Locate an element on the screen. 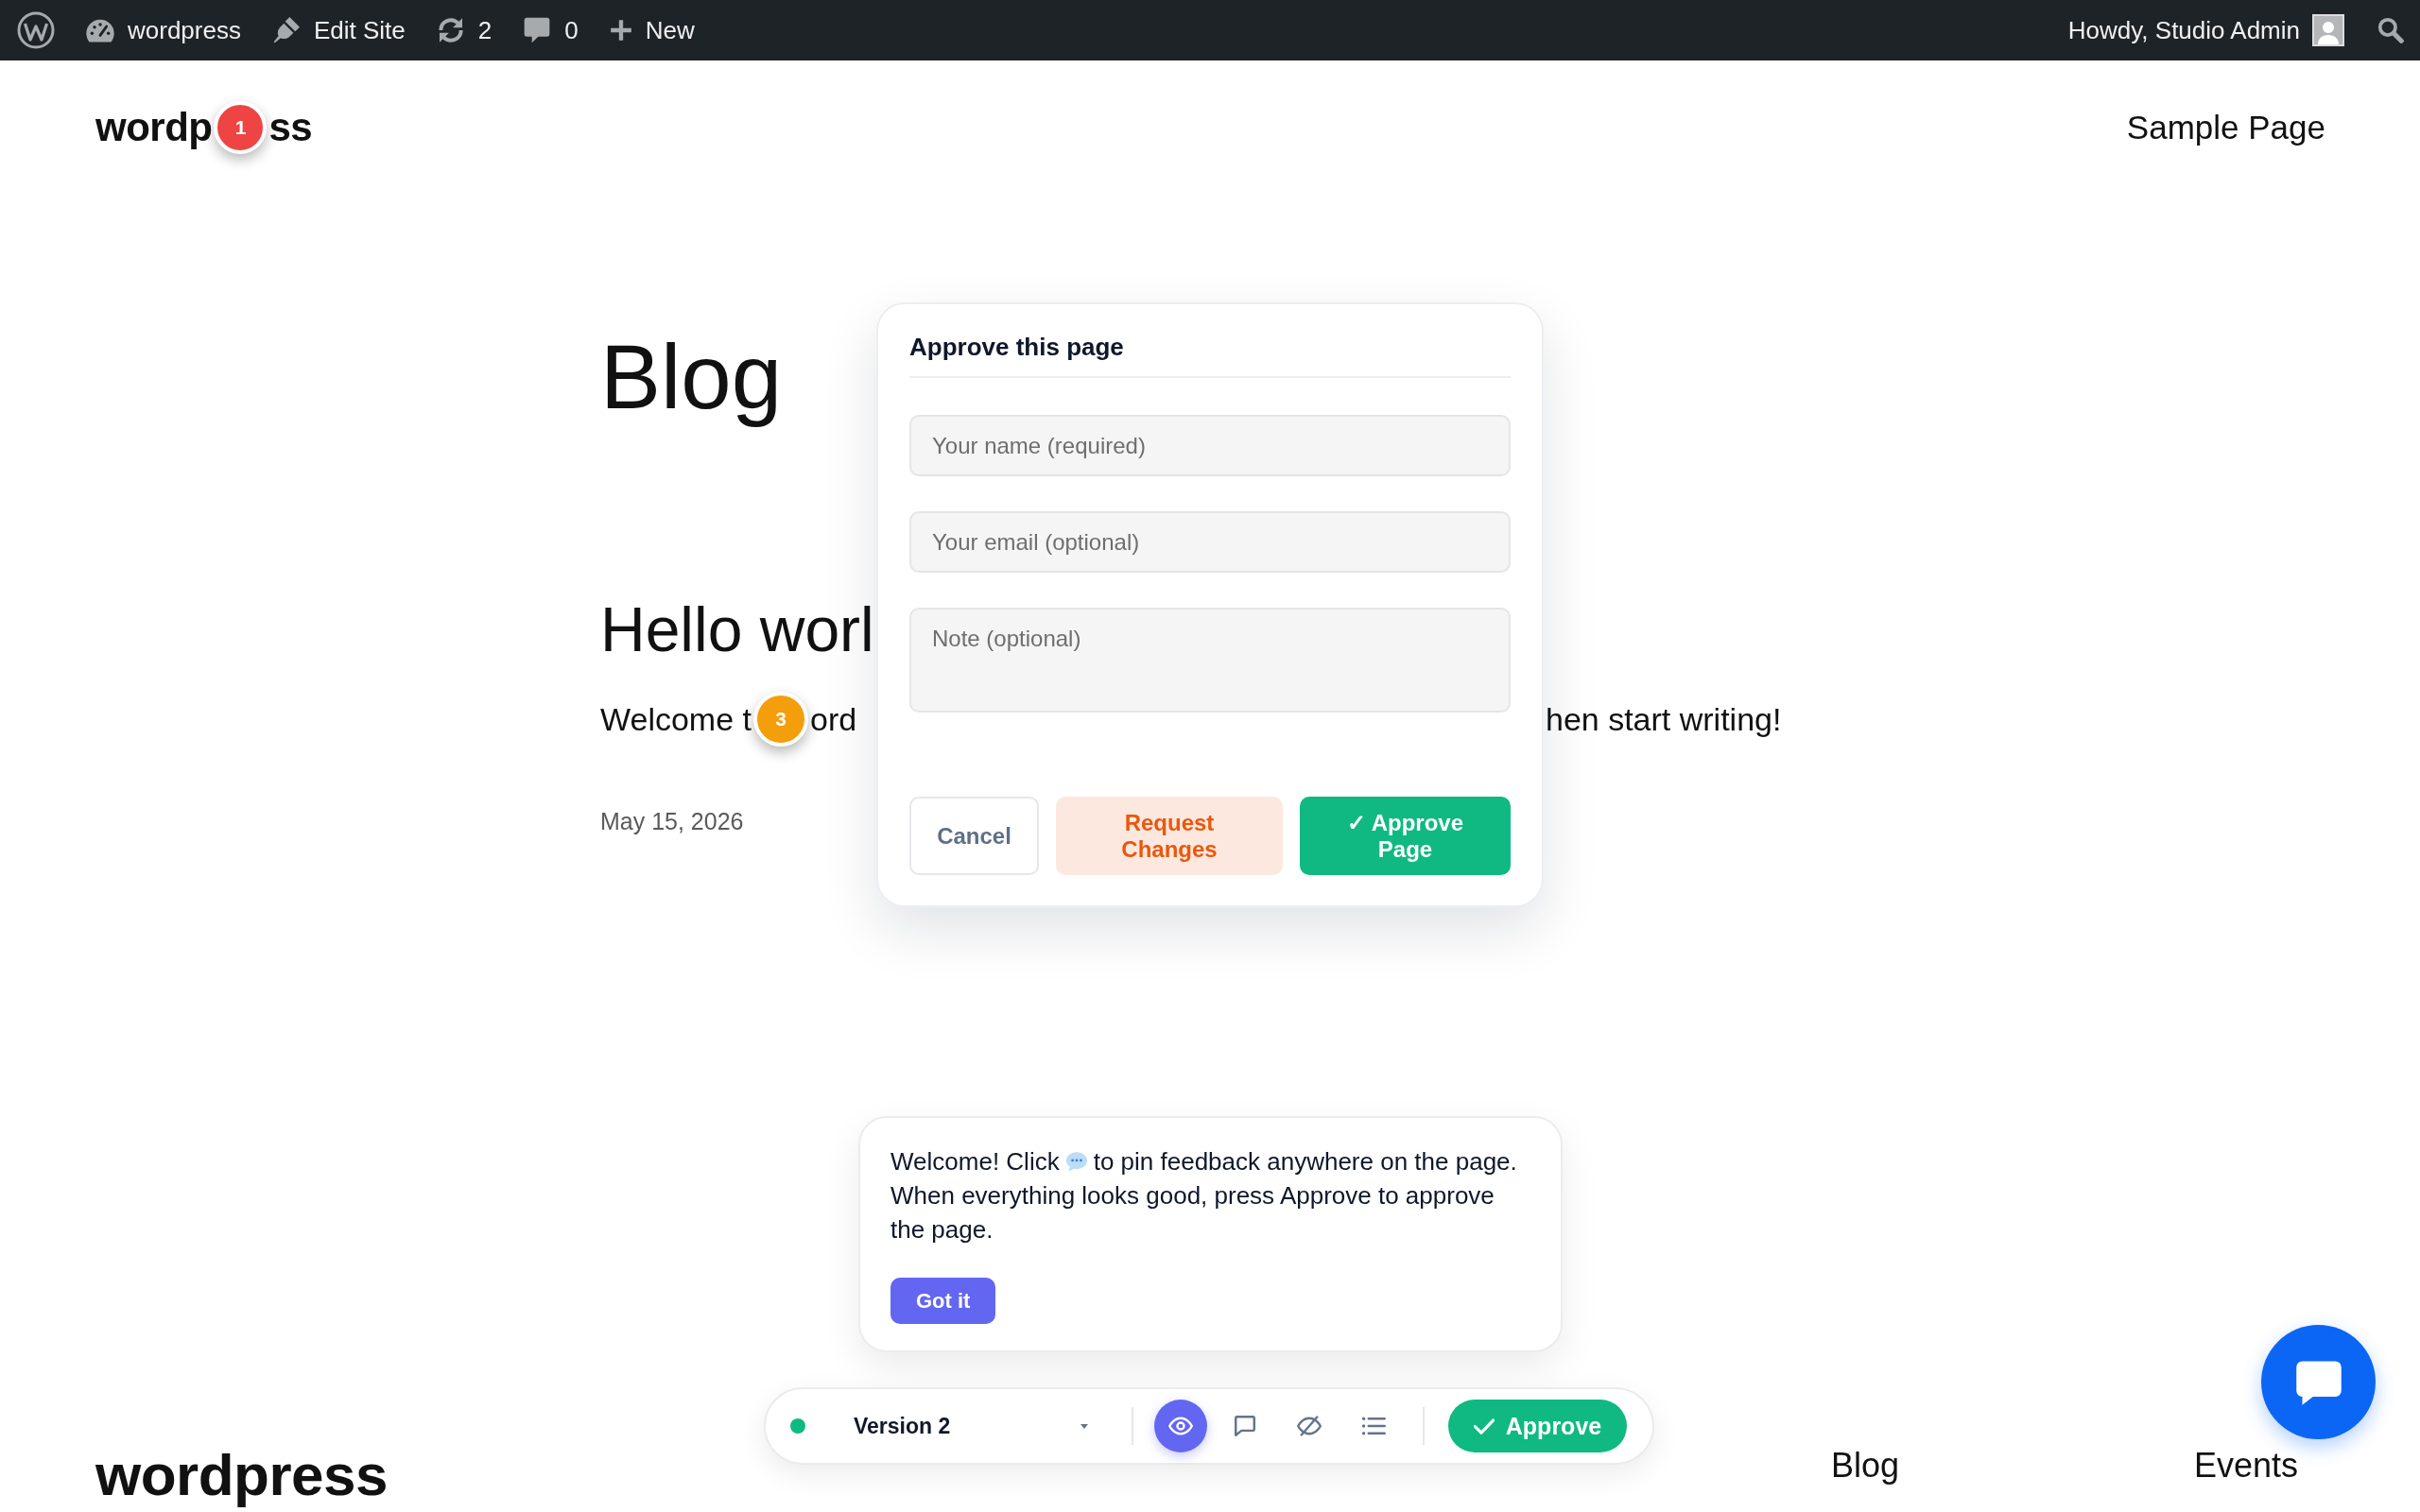 This screenshot has width=2420, height=1512. tip-text: to pin feedback anywhere on the page. is located at coordinates (1305, 1161).